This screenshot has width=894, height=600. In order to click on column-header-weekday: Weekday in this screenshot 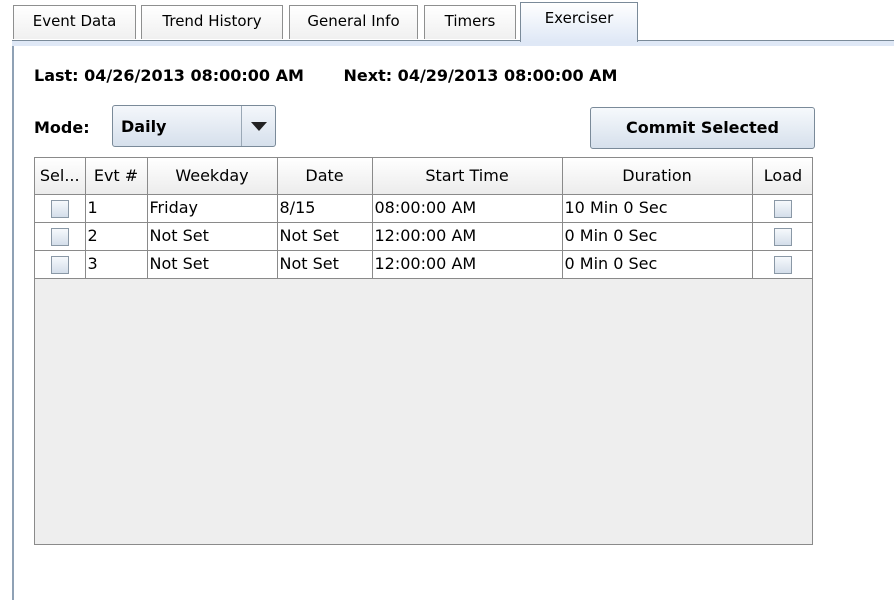, I will do `click(212, 176)`.